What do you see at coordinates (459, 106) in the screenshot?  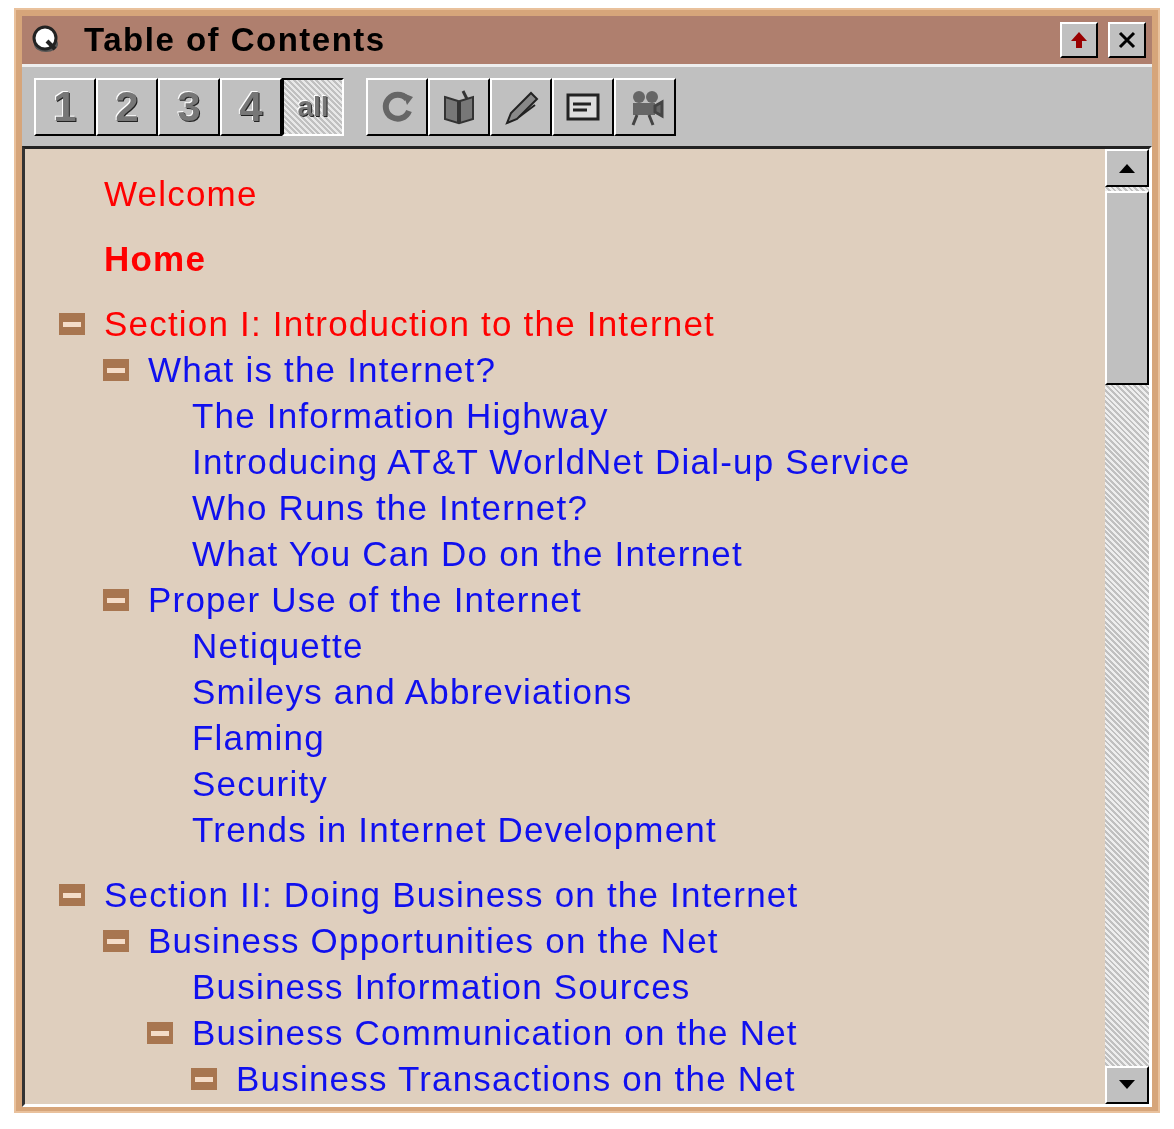 I see `book-icon` at bounding box center [459, 106].